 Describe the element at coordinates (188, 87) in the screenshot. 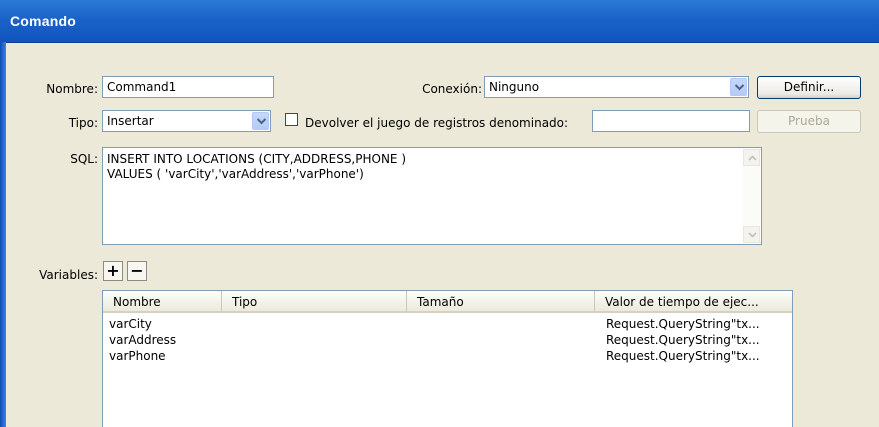

I see `name-input: Command1` at that location.